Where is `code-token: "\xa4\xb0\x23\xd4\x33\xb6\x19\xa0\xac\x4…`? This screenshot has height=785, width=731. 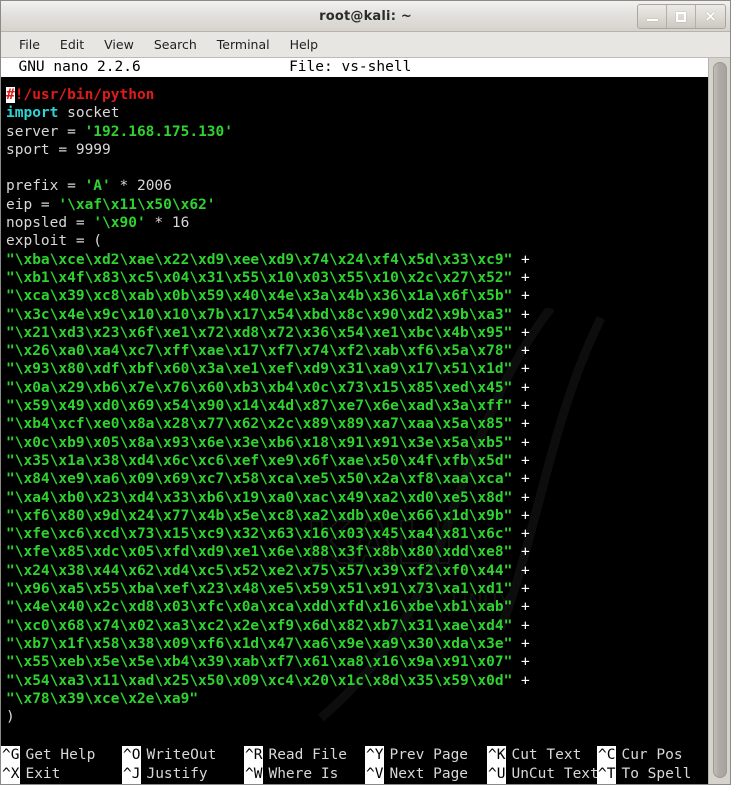 code-token: "\xa4\xb0\x23\xd4\x33\xb6\x19\xa0\xac\x4… is located at coordinates (259, 497).